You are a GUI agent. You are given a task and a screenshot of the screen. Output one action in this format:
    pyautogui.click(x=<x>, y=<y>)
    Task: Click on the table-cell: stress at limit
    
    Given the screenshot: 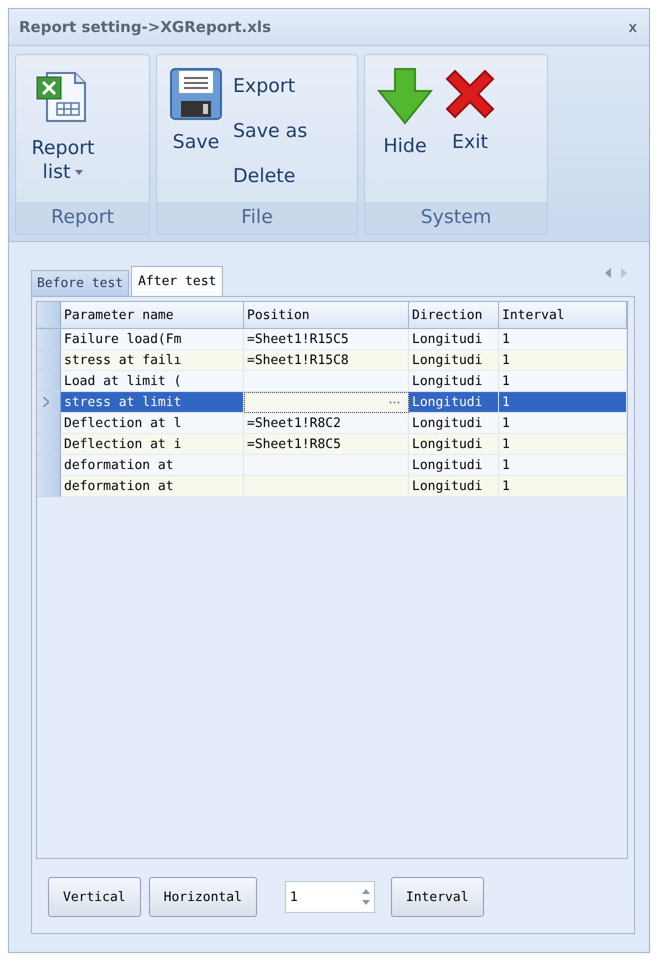 What is the action you would take?
    pyautogui.click(x=152, y=402)
    